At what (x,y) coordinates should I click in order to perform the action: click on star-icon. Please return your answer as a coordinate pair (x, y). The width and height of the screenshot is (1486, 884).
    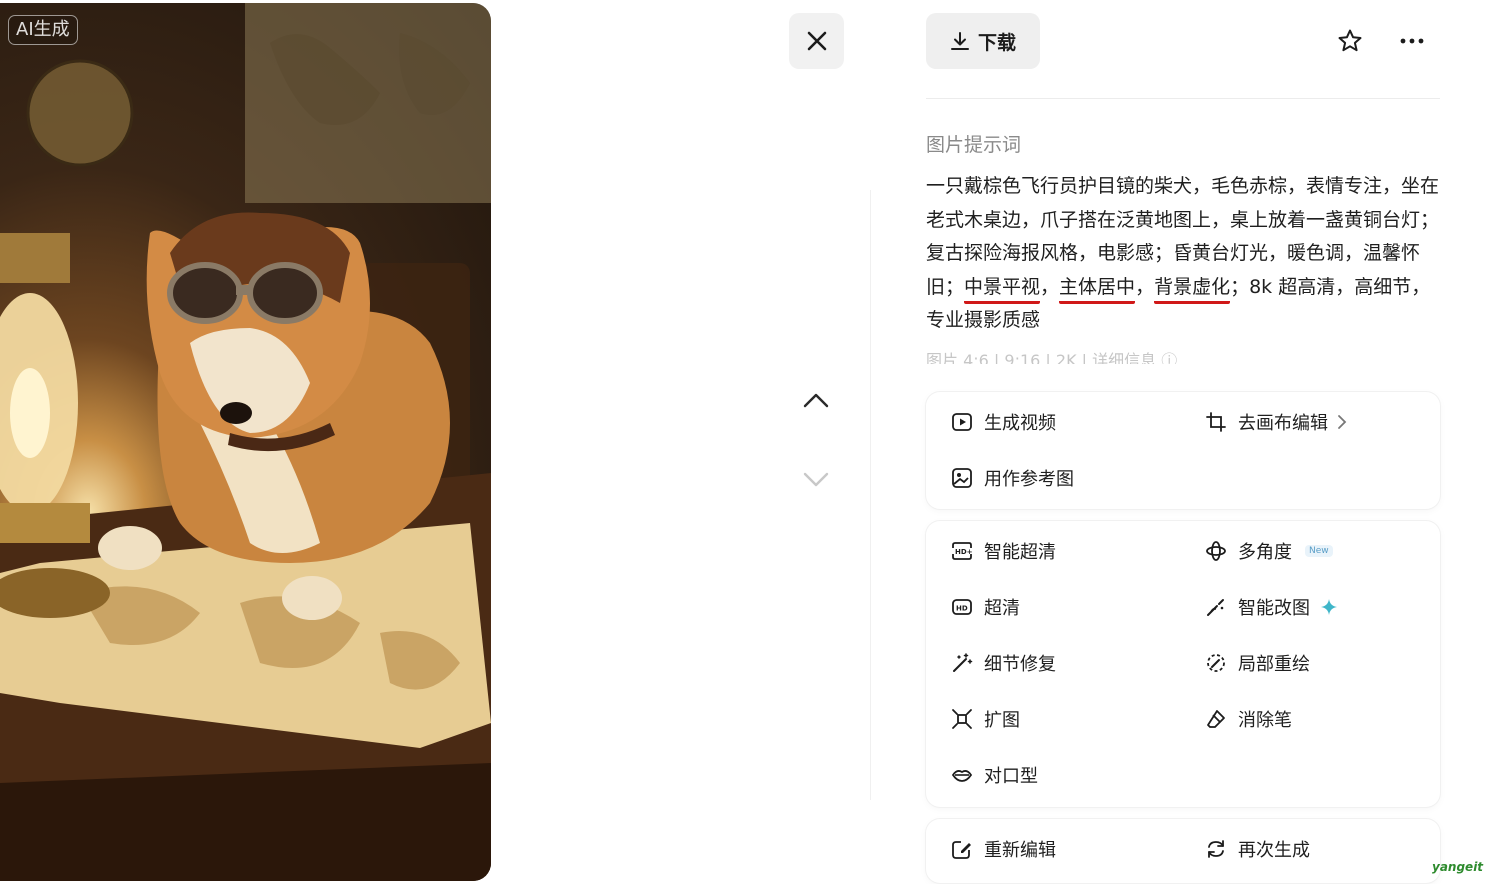
    Looking at the image, I should click on (1350, 40).